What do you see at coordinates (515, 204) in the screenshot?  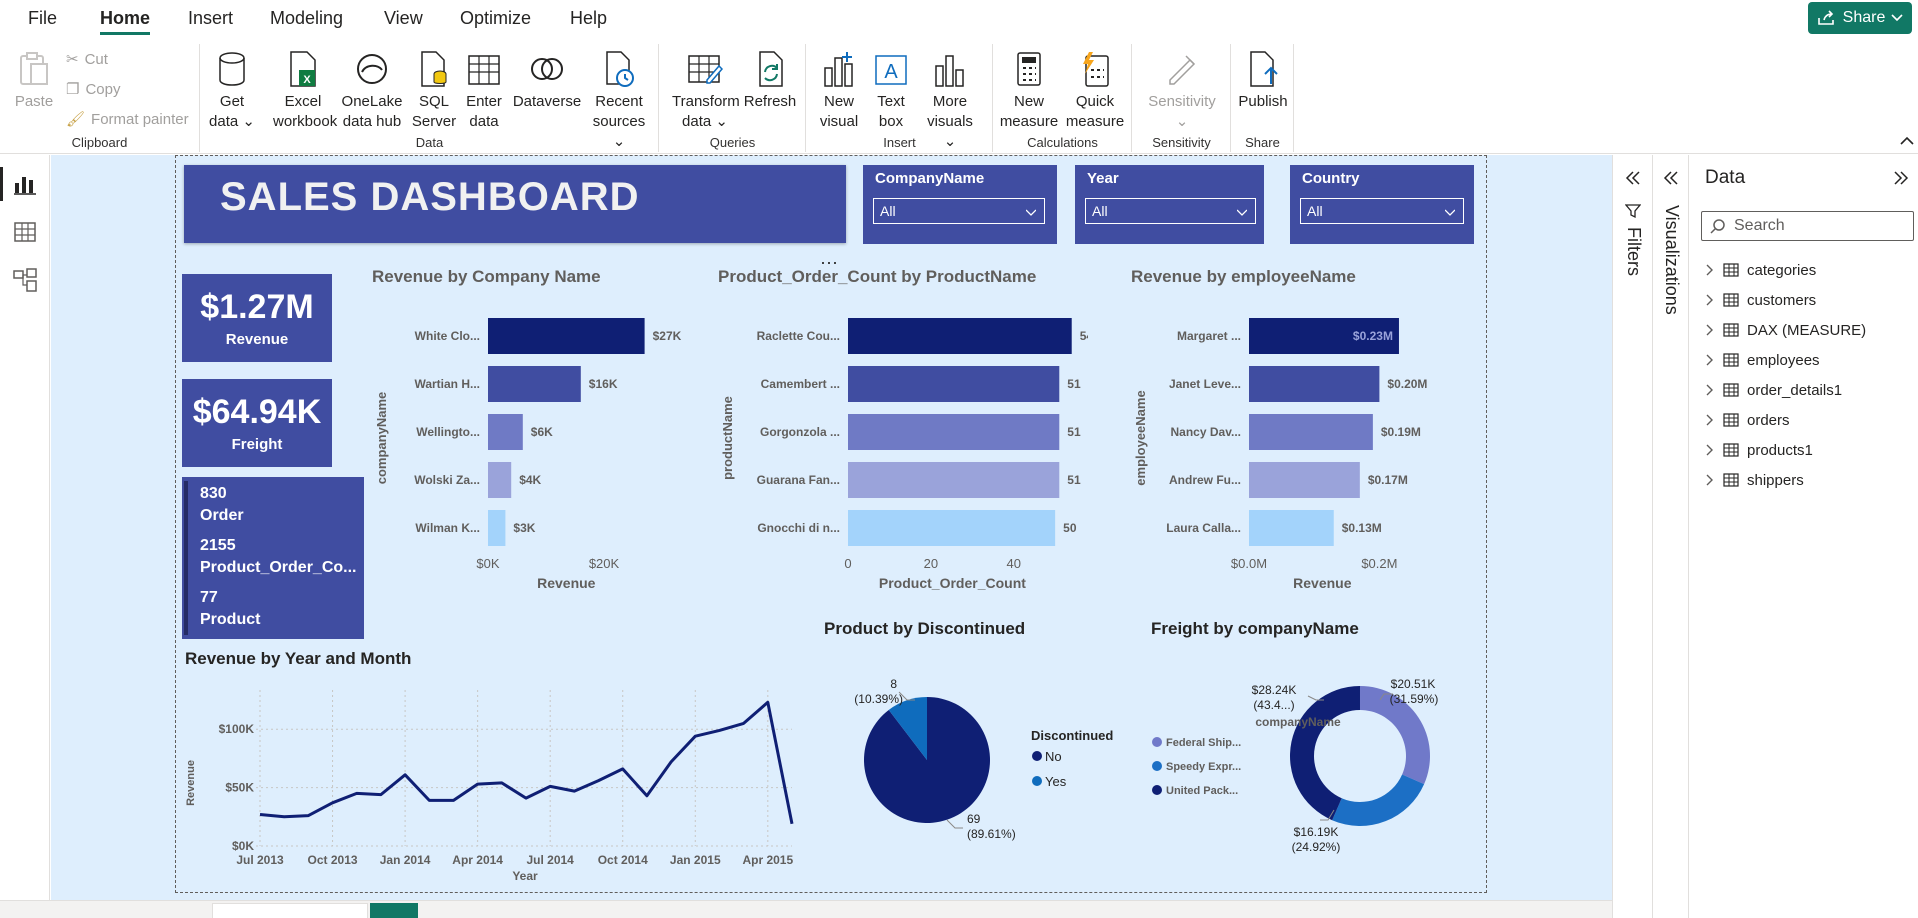 I see `dashboard-title-box: SALES DASHBOARD` at bounding box center [515, 204].